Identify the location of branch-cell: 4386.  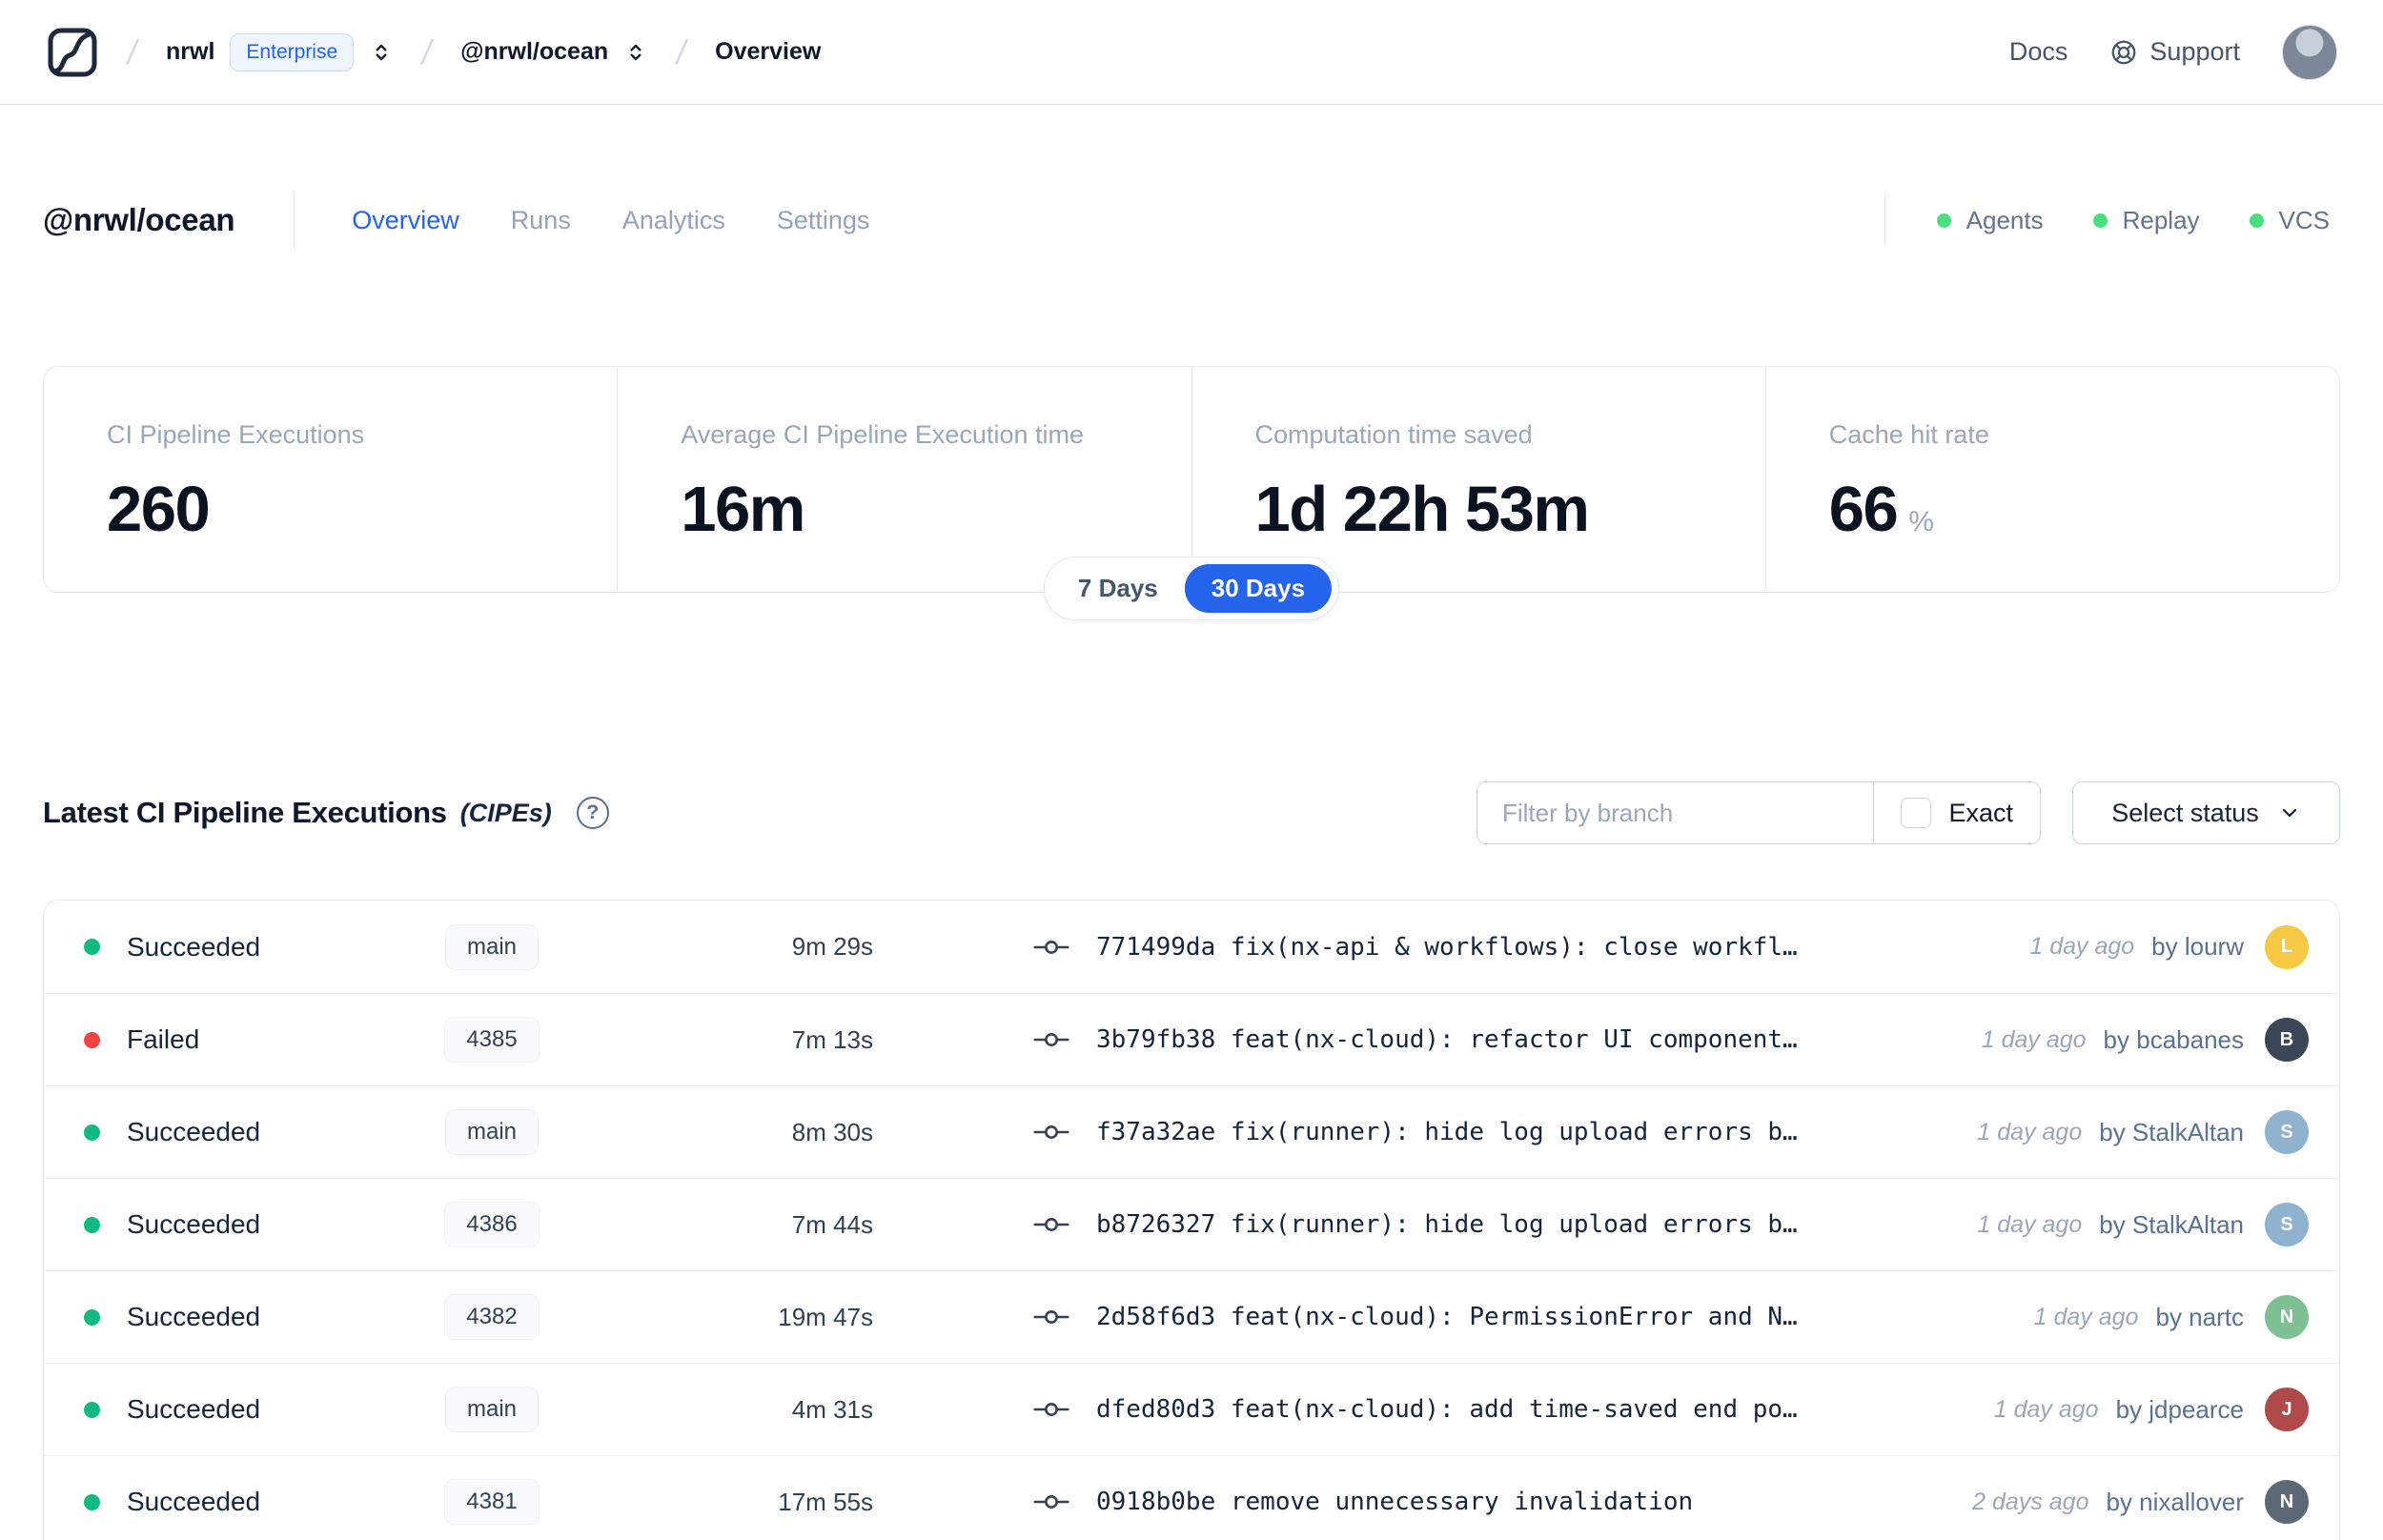
(492, 1224).